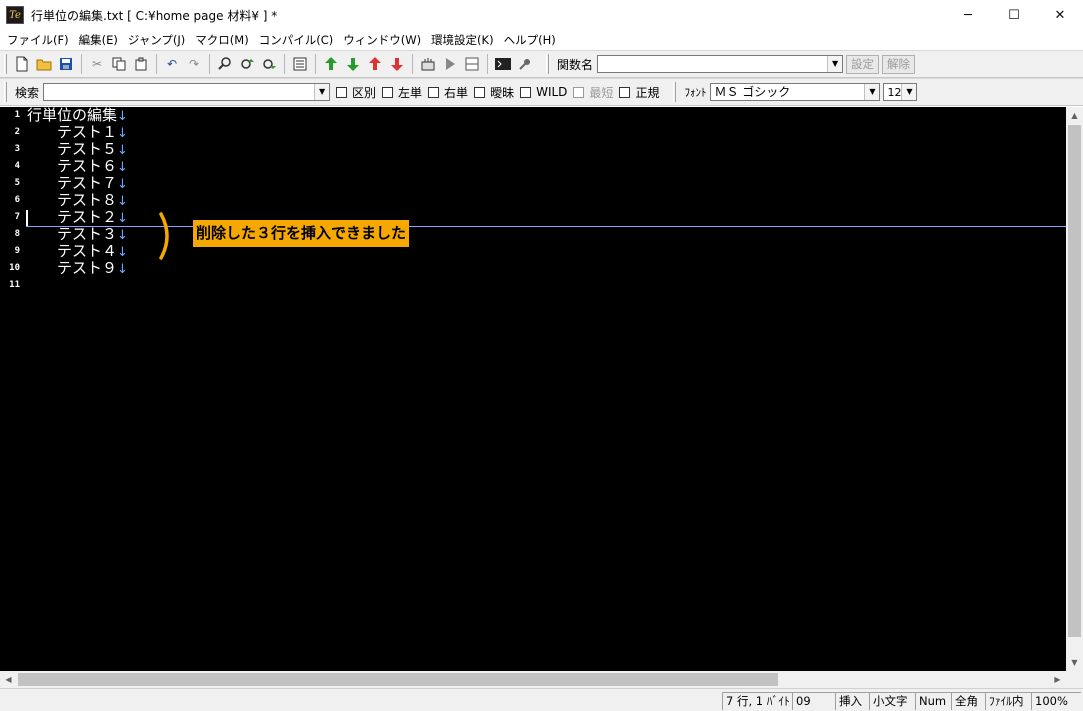 The image size is (1083, 711). What do you see at coordinates (397, 64) in the screenshot?
I see `bookmark-down-icon` at bounding box center [397, 64].